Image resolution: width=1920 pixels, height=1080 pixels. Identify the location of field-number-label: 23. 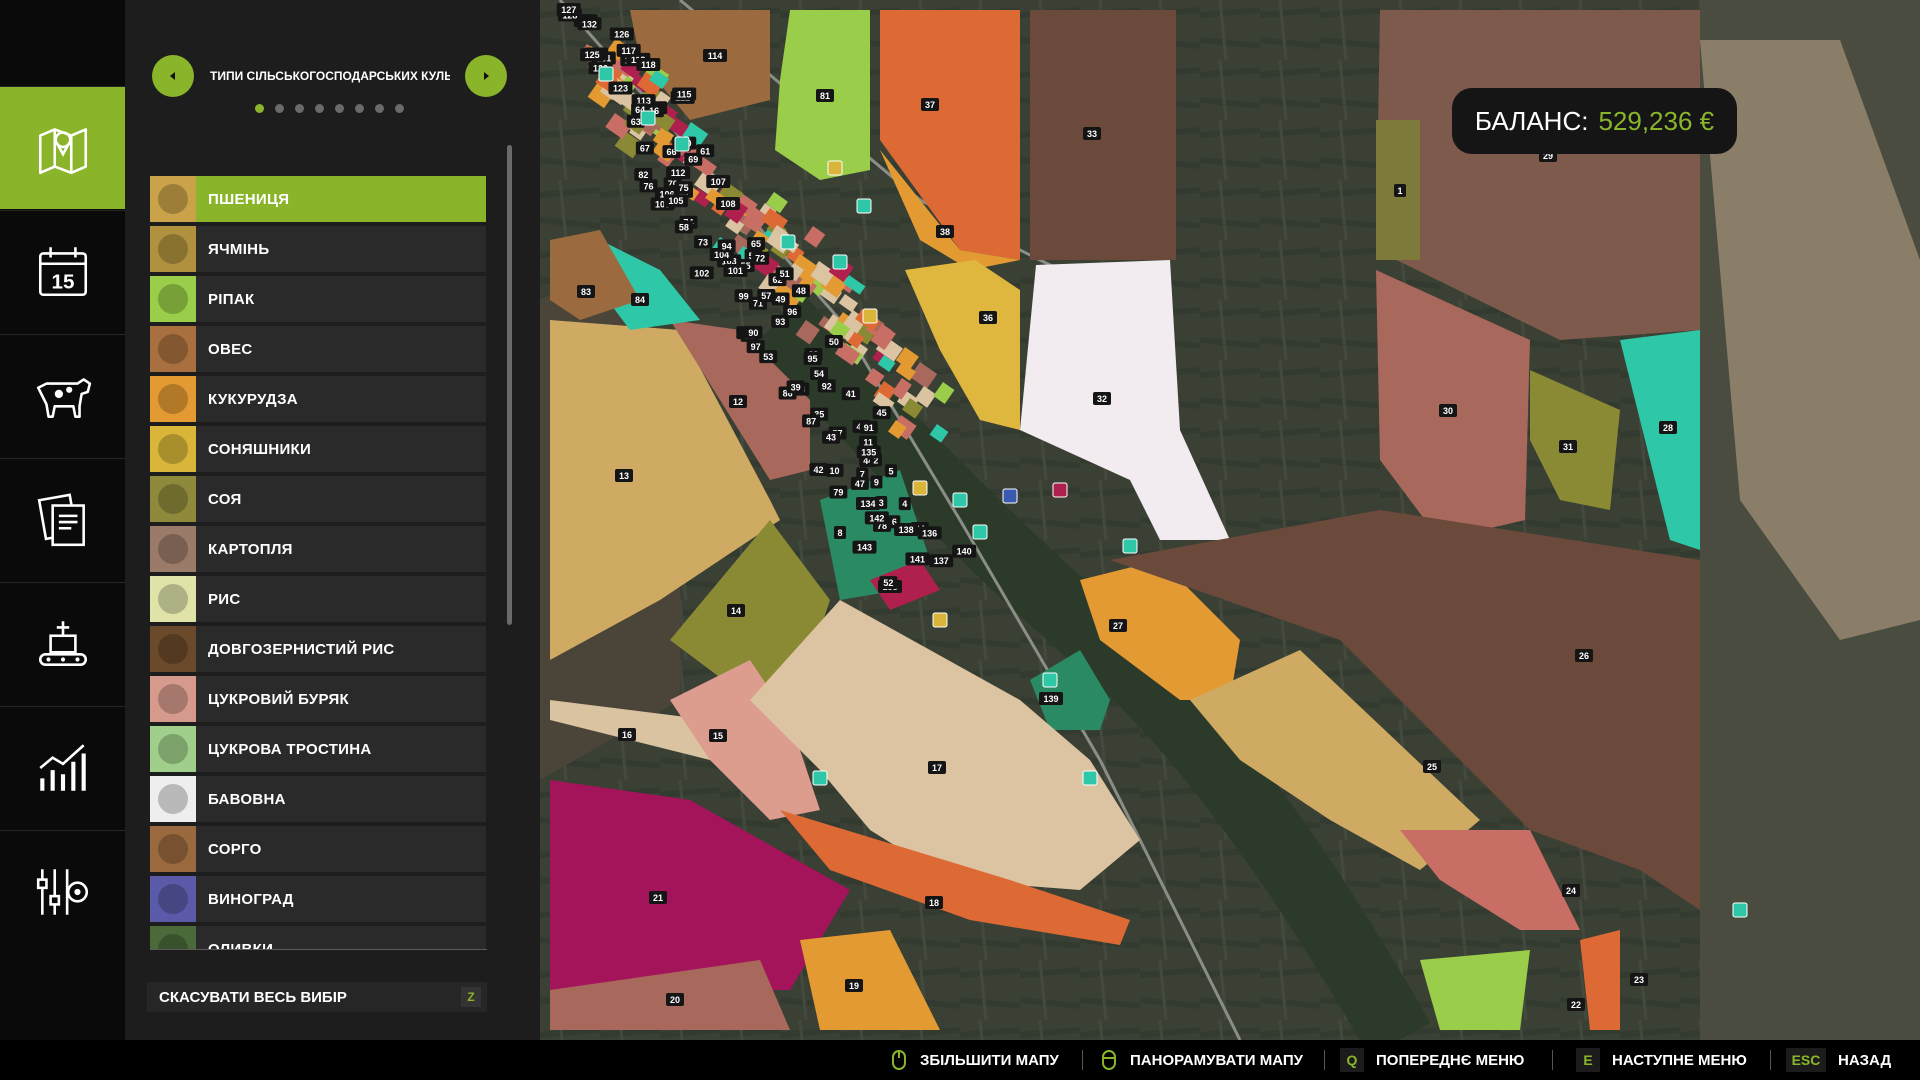
(1639, 979).